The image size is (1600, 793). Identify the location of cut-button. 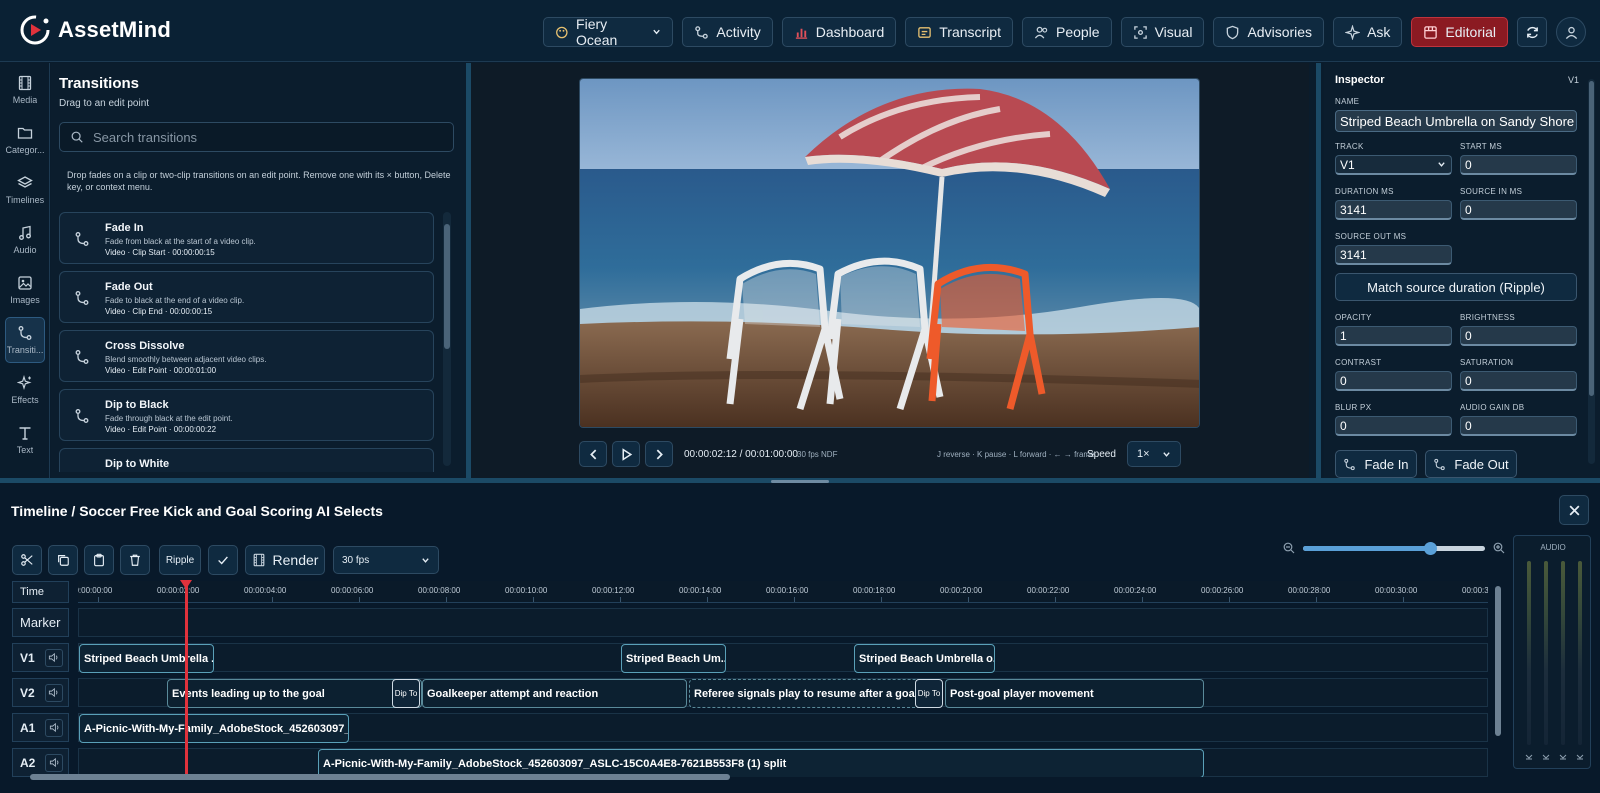
(27, 560).